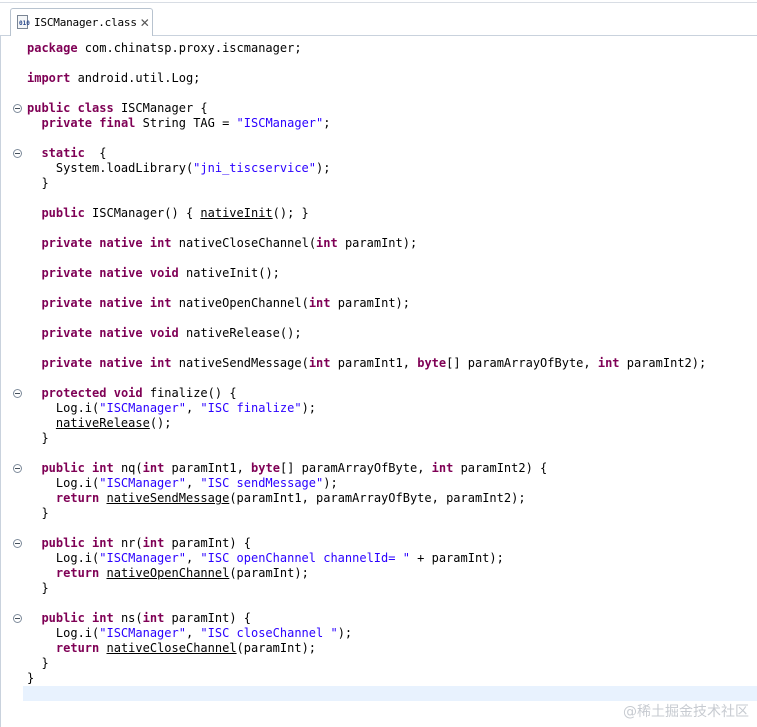  Describe the element at coordinates (128, 393) in the screenshot. I see `keyword-token: void` at that location.